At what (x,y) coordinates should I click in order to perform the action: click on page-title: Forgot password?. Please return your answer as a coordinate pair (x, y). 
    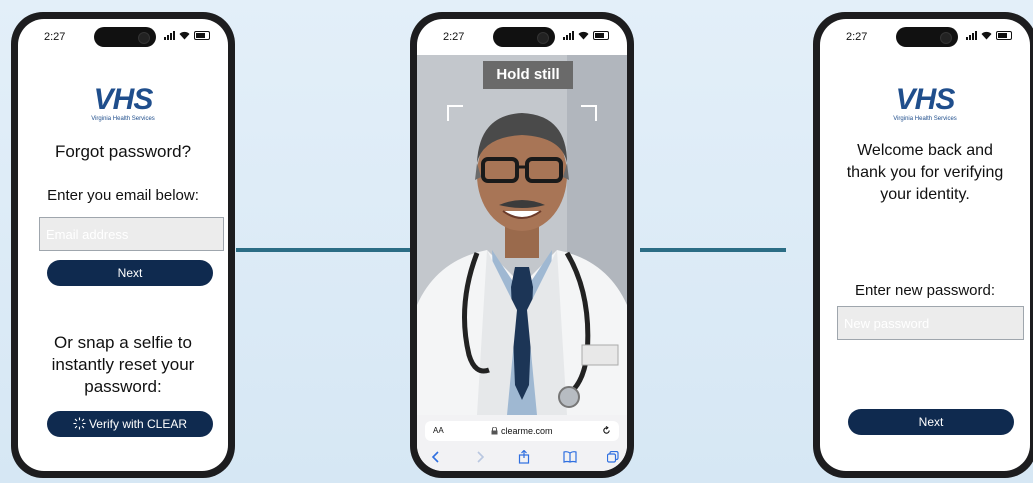
    Looking at the image, I should click on (123, 151).